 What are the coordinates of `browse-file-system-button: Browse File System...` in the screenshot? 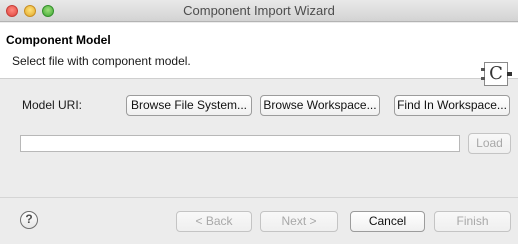 It's located at (189, 105).